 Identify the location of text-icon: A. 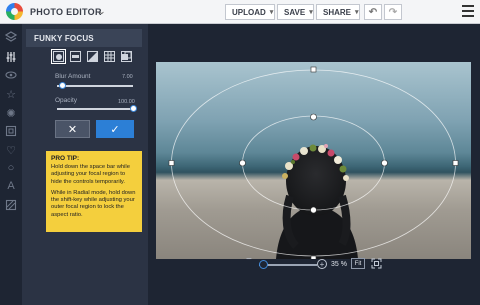
(11, 186).